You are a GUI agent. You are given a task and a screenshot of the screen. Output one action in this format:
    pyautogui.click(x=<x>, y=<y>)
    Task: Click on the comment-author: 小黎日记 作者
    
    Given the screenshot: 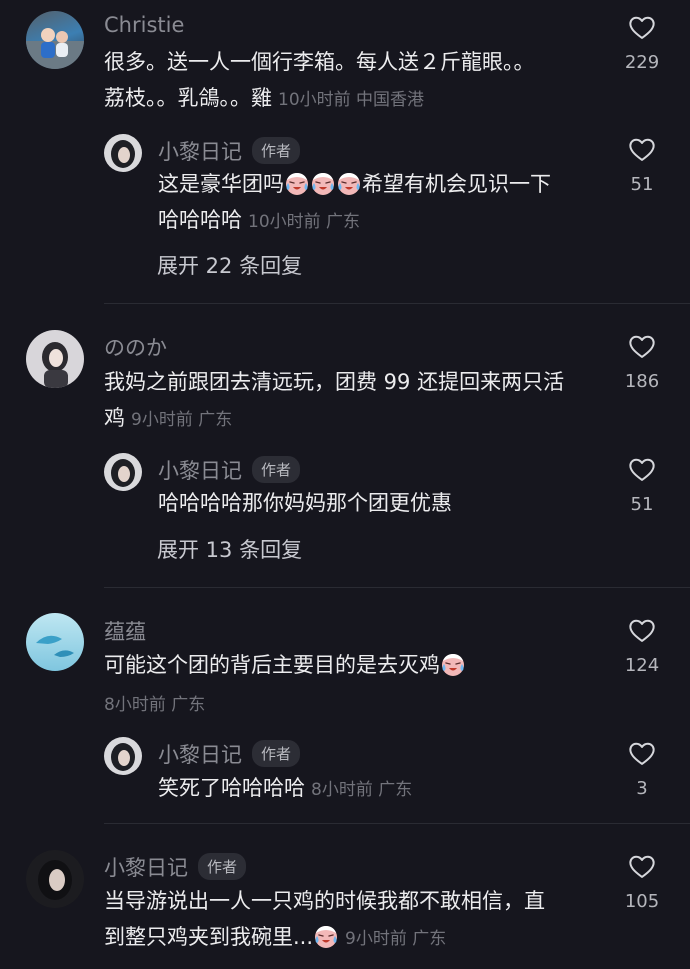 What is the action you would take?
    pyautogui.click(x=175, y=867)
    